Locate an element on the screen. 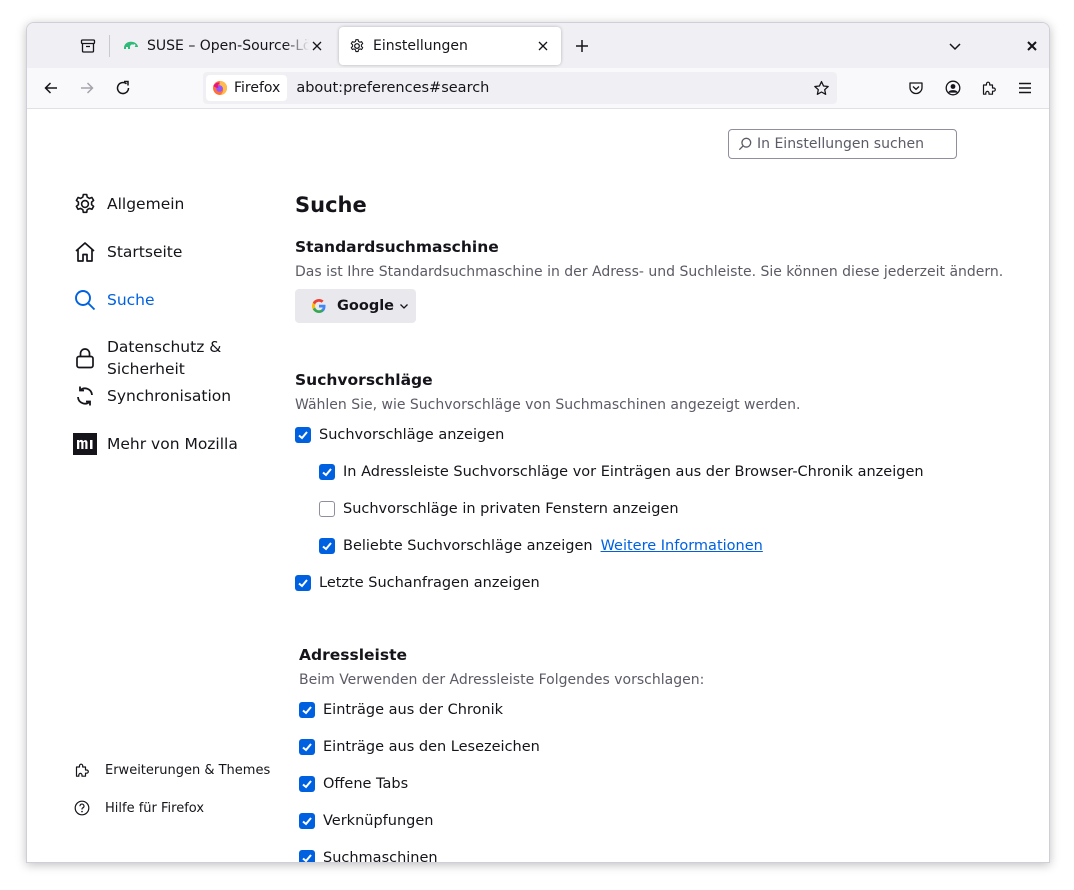 This screenshot has height=890, width=1074. sidebar-item-suche: Suche is located at coordinates (114, 300).